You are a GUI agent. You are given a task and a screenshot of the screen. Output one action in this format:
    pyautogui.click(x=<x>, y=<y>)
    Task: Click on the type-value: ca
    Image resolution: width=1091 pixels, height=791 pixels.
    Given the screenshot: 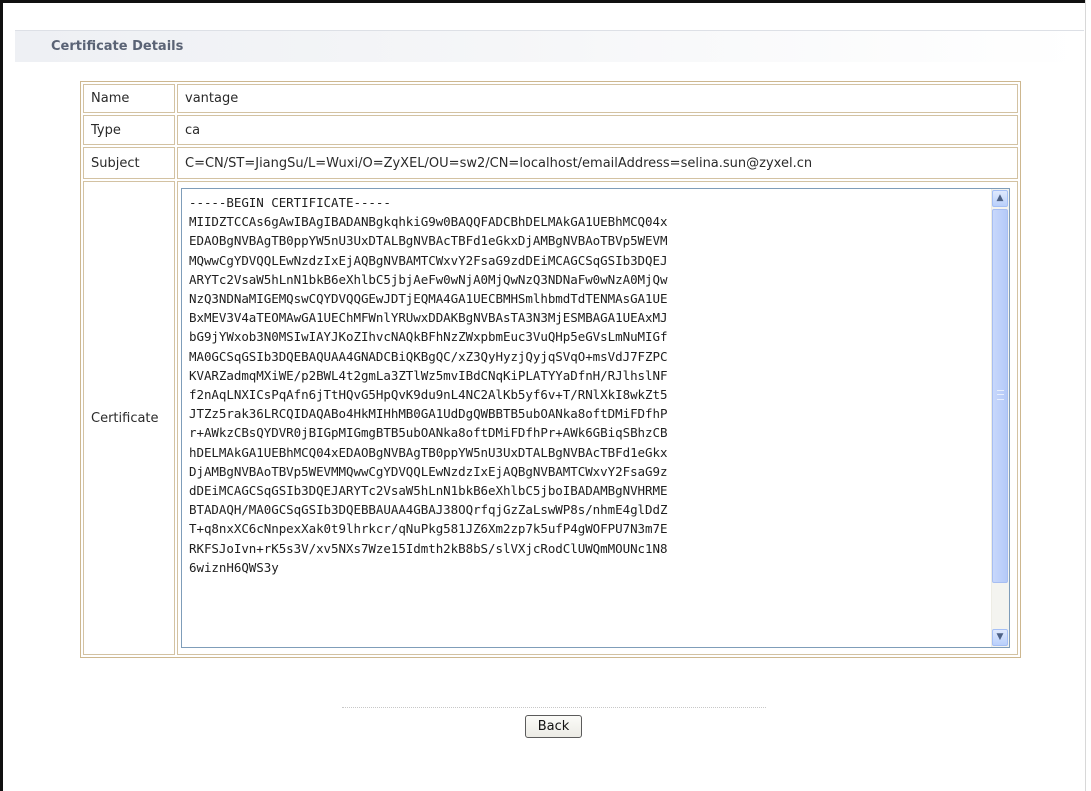 What is the action you would take?
    pyautogui.click(x=597, y=130)
    